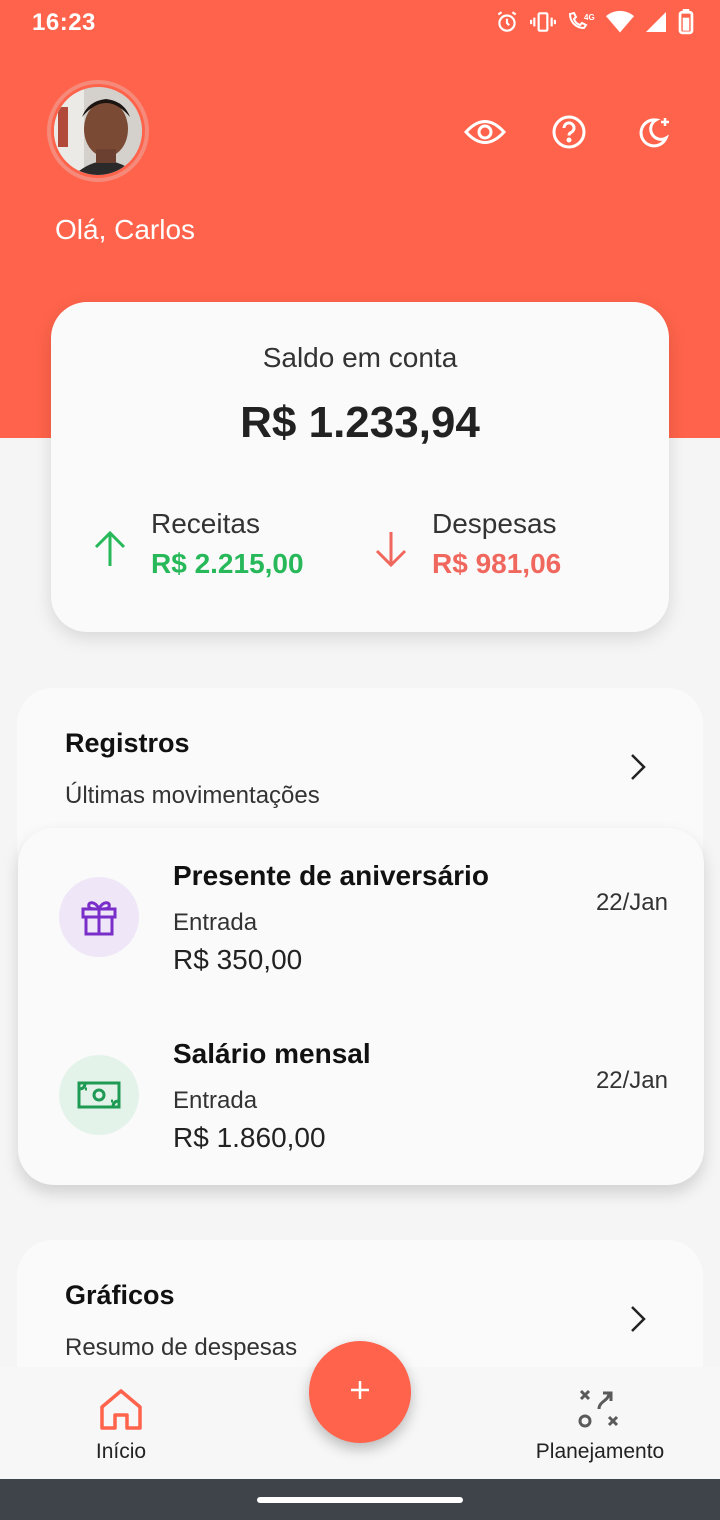 This screenshot has width=720, height=1520. What do you see at coordinates (227, 563) in the screenshot?
I see `income-value: R$ 2.215,00` at bounding box center [227, 563].